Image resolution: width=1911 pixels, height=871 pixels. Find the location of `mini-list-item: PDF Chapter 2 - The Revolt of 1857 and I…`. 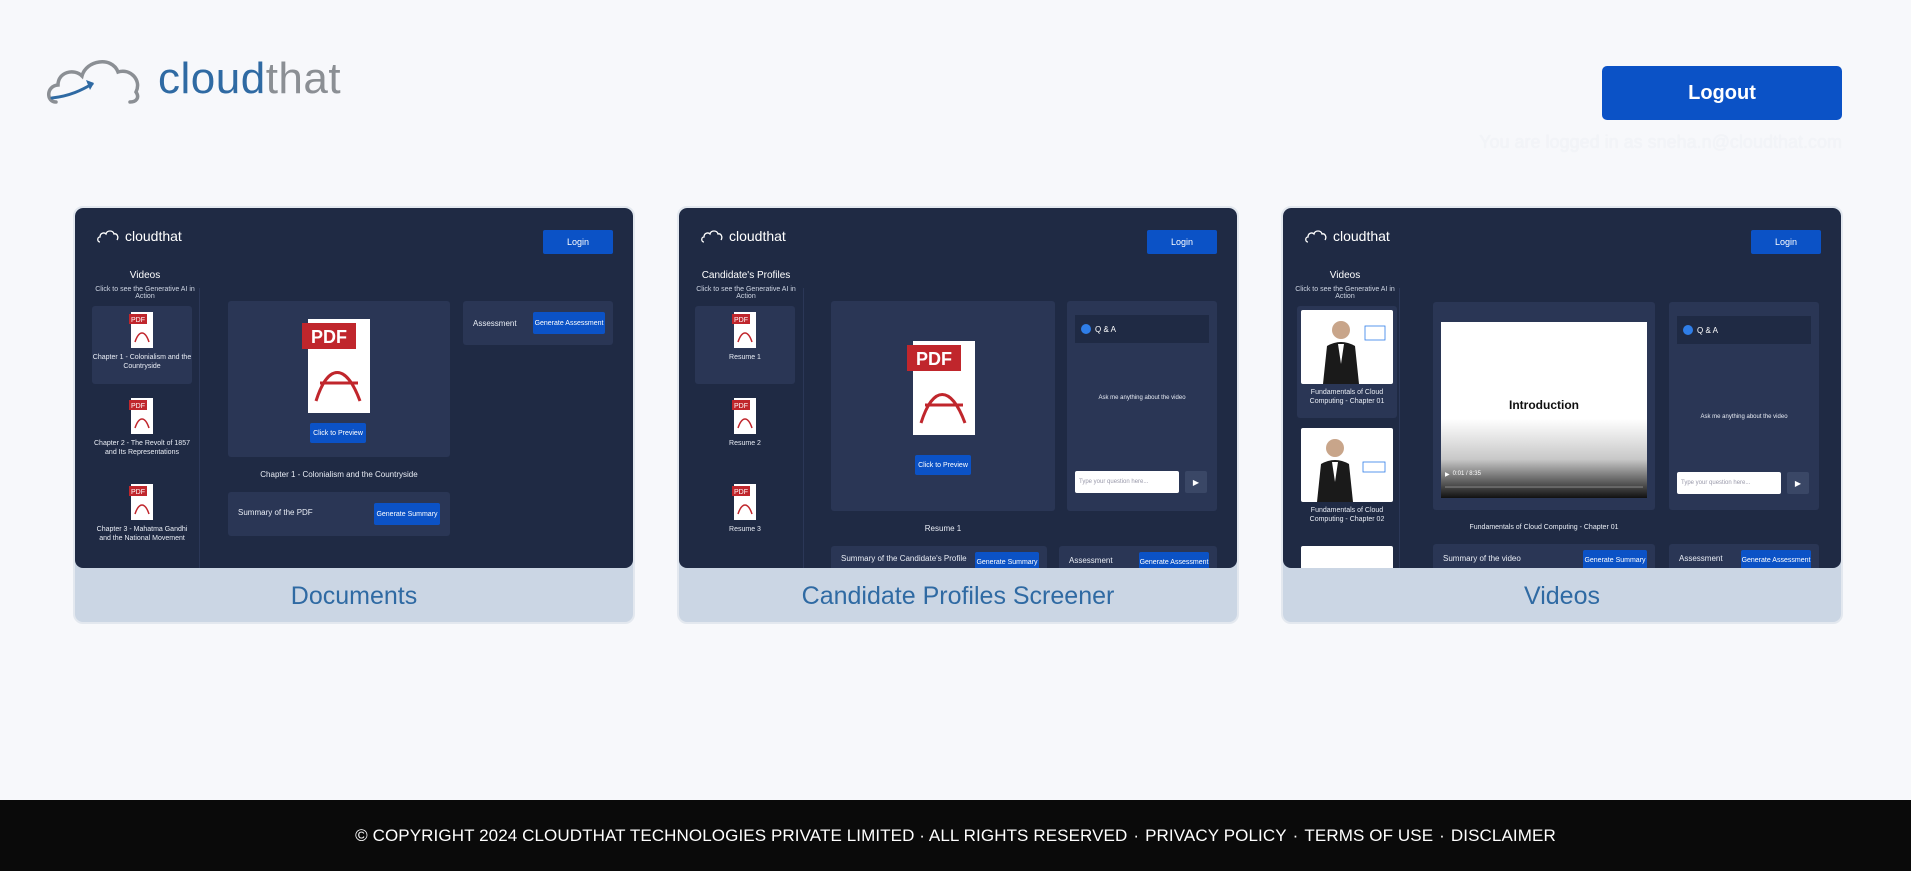

mini-list-item: PDF Chapter 2 - The Revolt of 1857 and I… is located at coordinates (142, 431).